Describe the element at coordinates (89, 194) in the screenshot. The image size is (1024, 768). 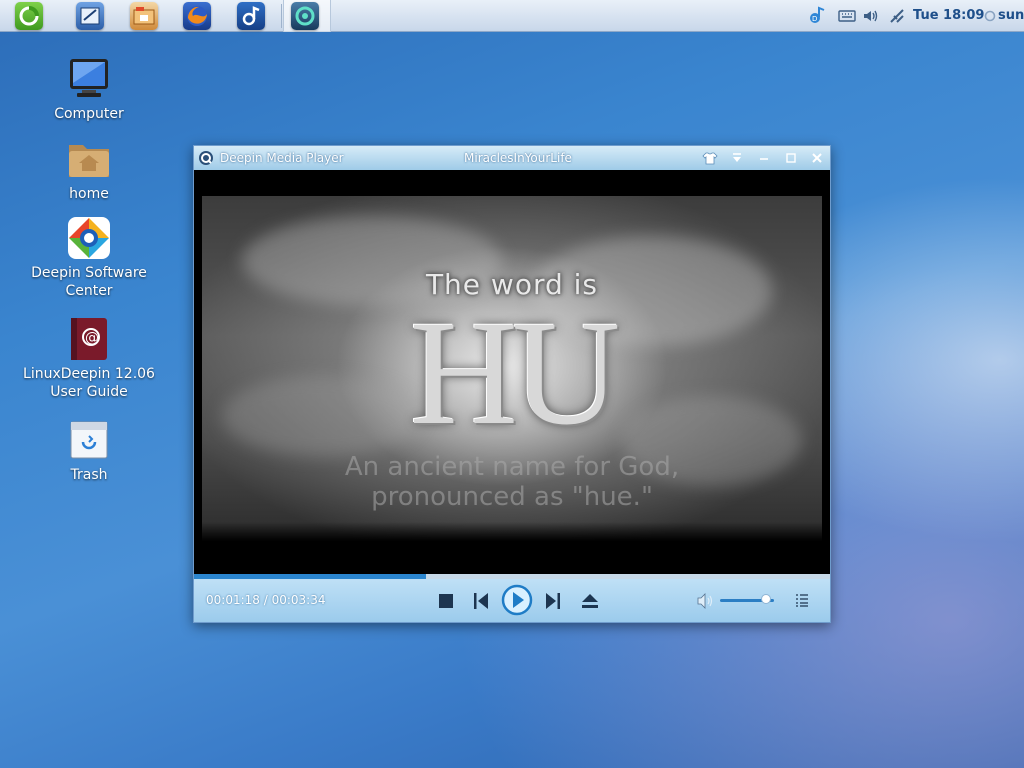
I see `desktop-icon-label: home` at that location.